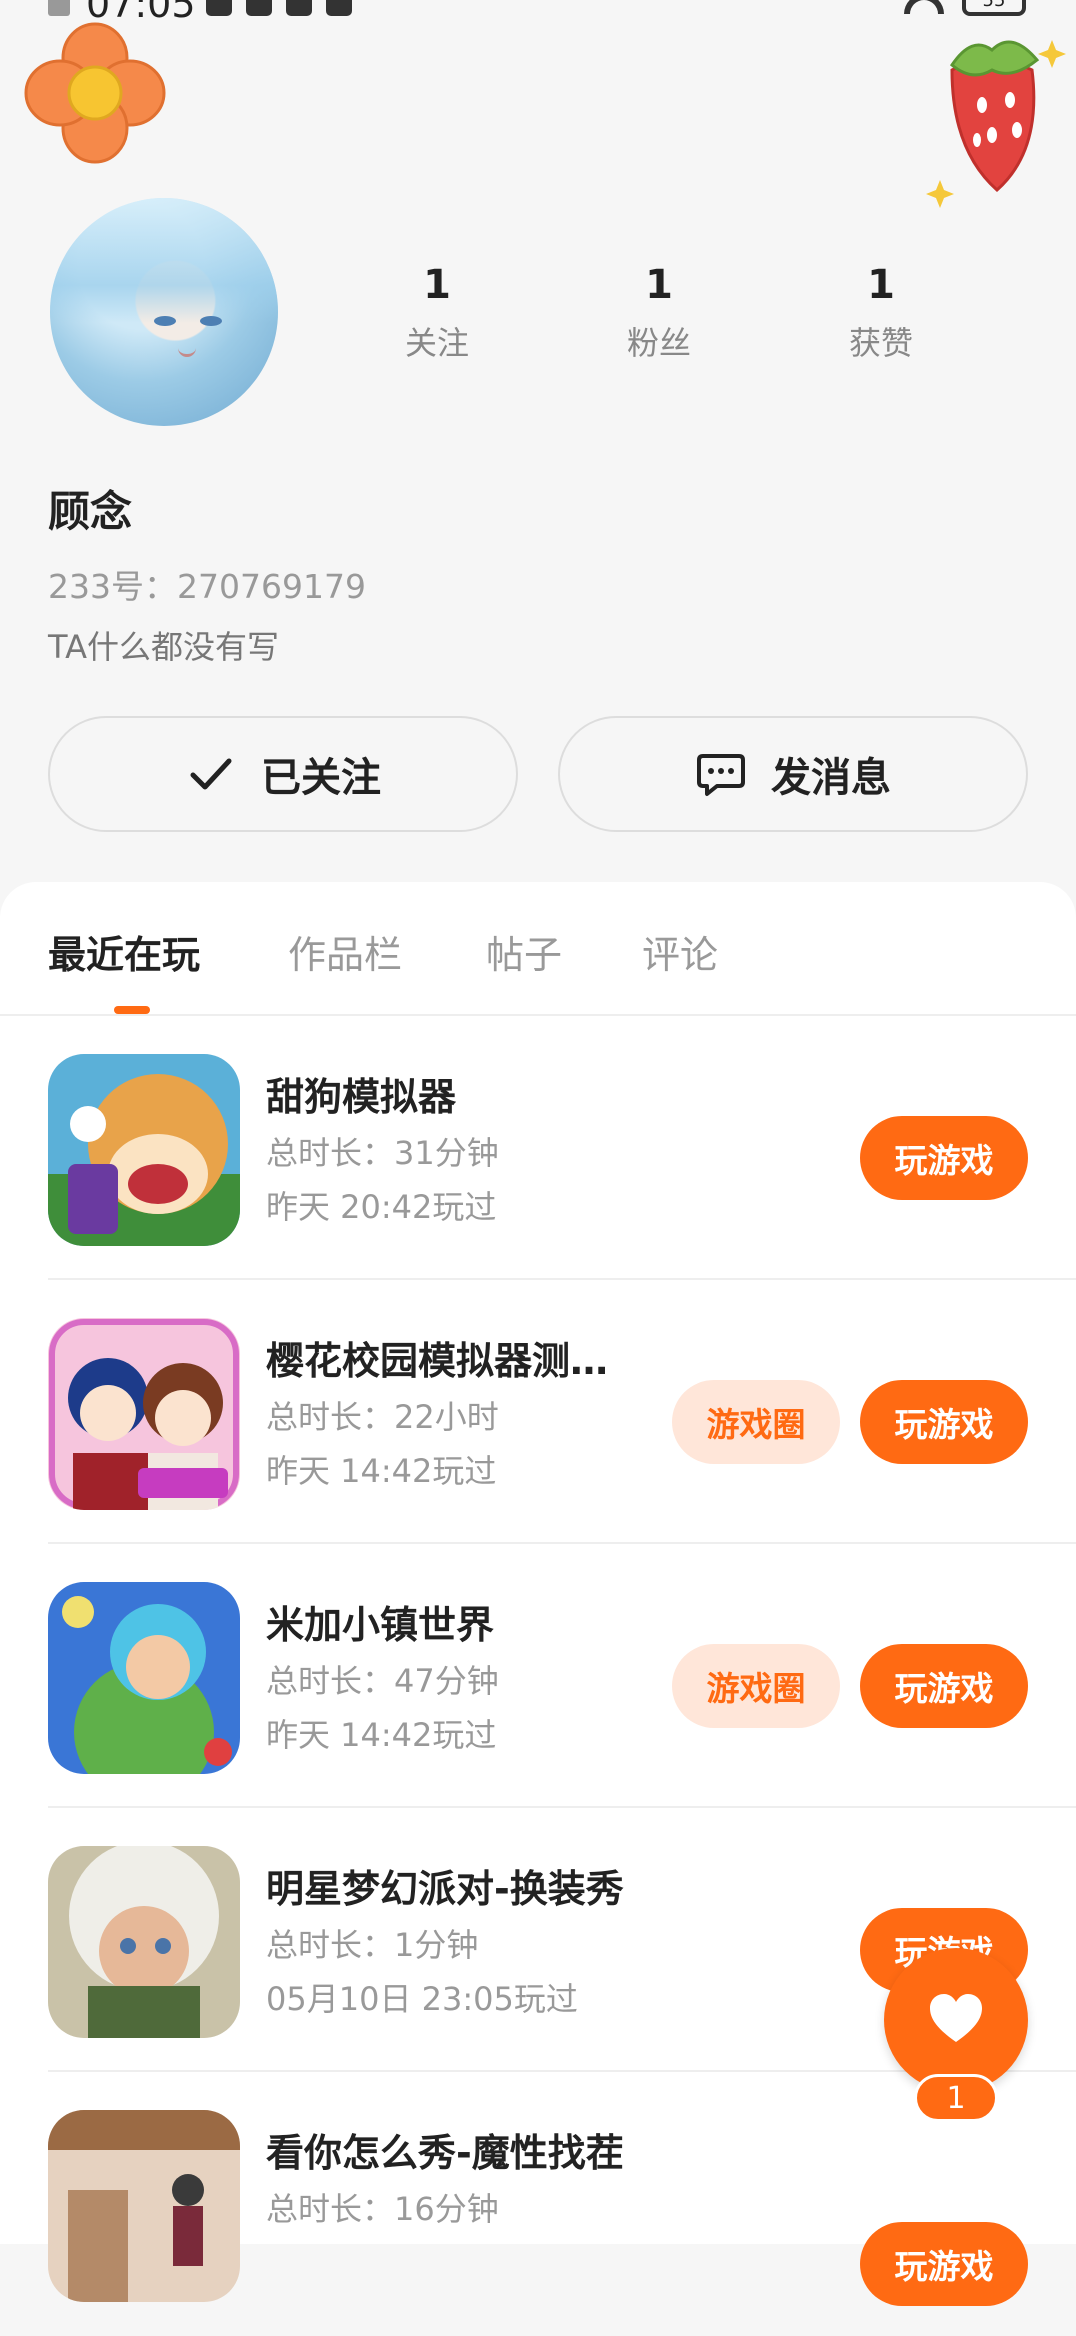 This screenshot has width=1076, height=2336. I want to click on stat-label: 获赞, so click(880, 343).